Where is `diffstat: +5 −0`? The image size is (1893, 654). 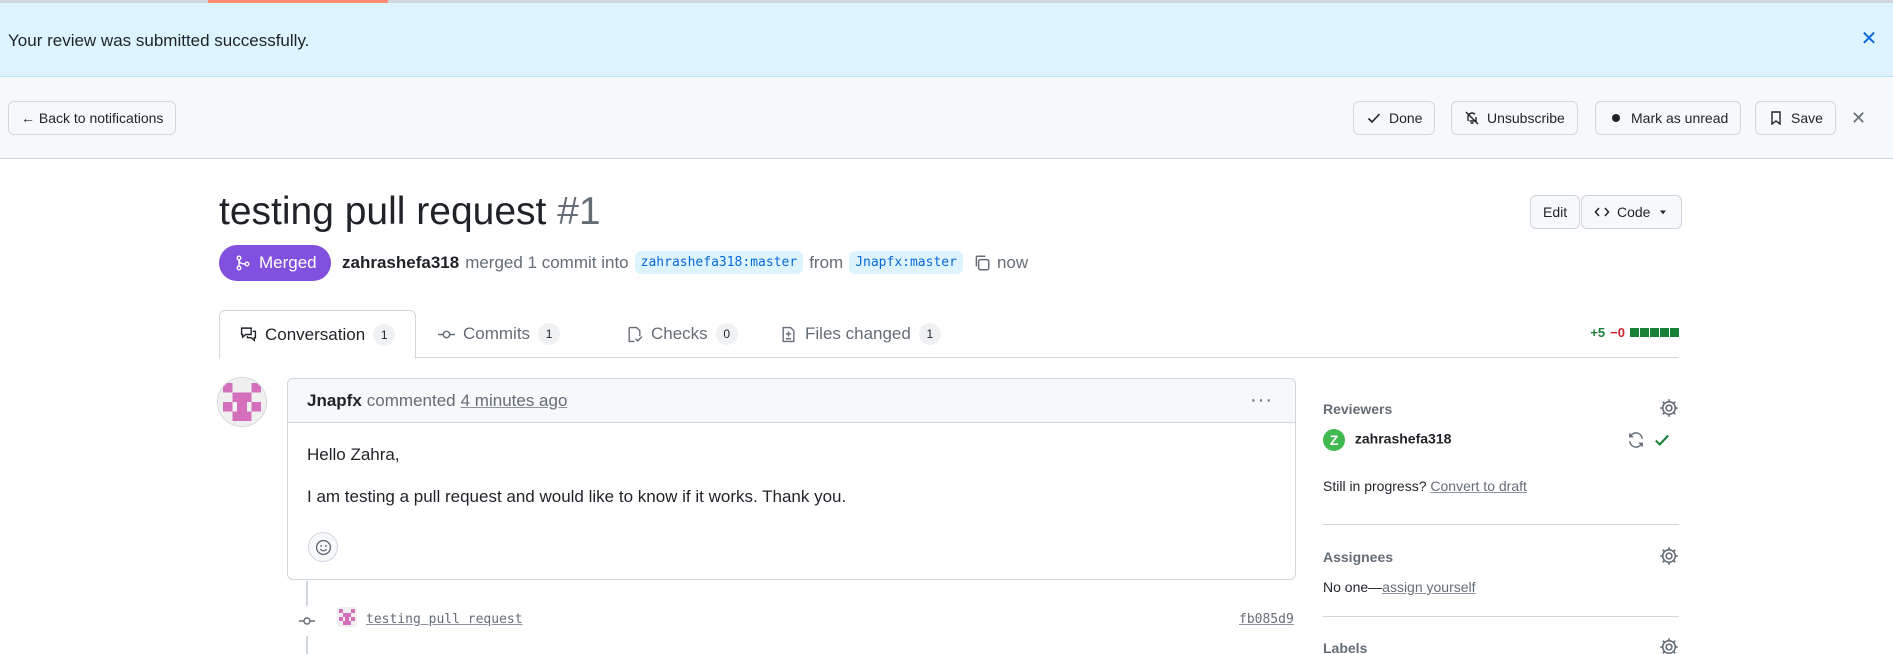 diffstat: +5 −0 is located at coordinates (1634, 332).